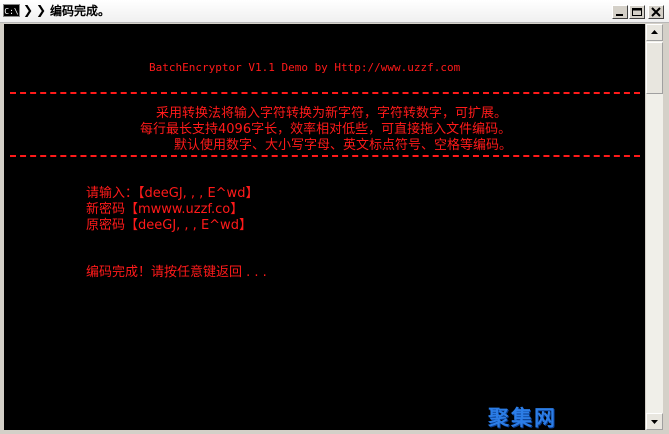  Describe the element at coordinates (169, 225) in the screenshot. I see `original-password-line: 原密码【deeGJ, , , E^wd】` at that location.